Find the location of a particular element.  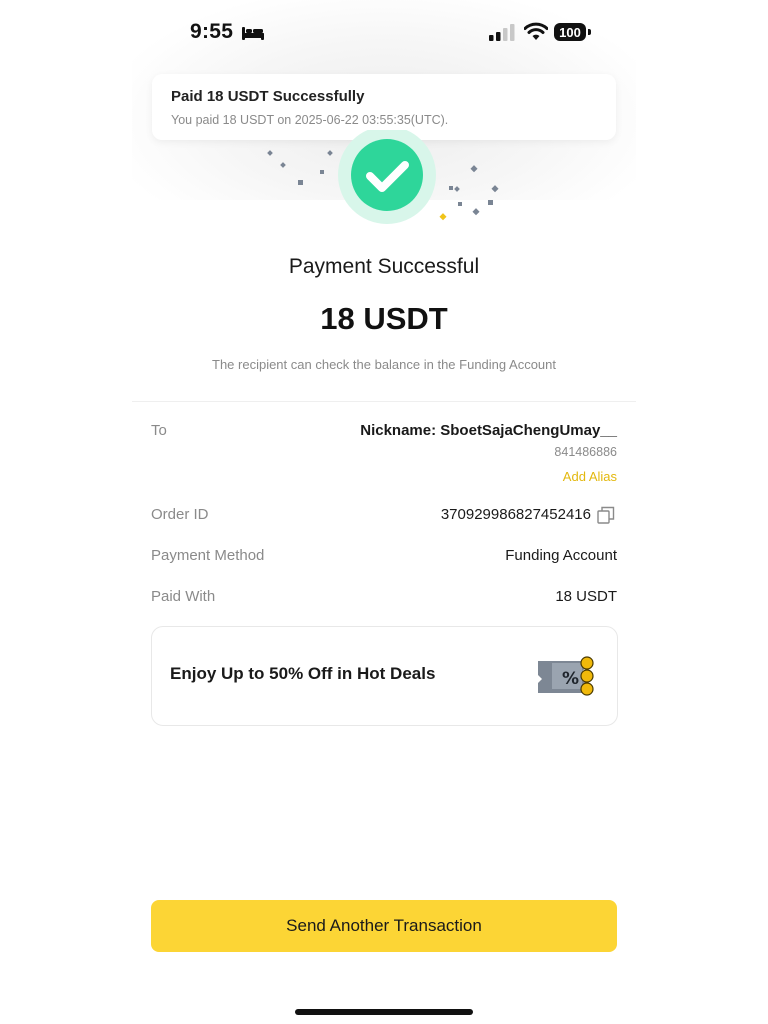

status-bar: 9:55 100 is located at coordinates (384, 32).